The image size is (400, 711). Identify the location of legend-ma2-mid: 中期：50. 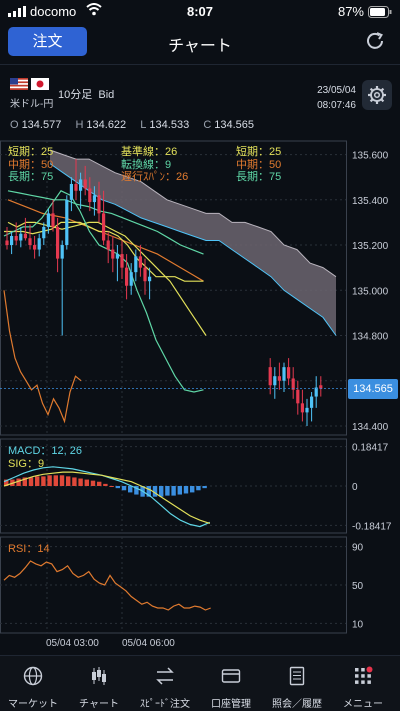
(259, 164).